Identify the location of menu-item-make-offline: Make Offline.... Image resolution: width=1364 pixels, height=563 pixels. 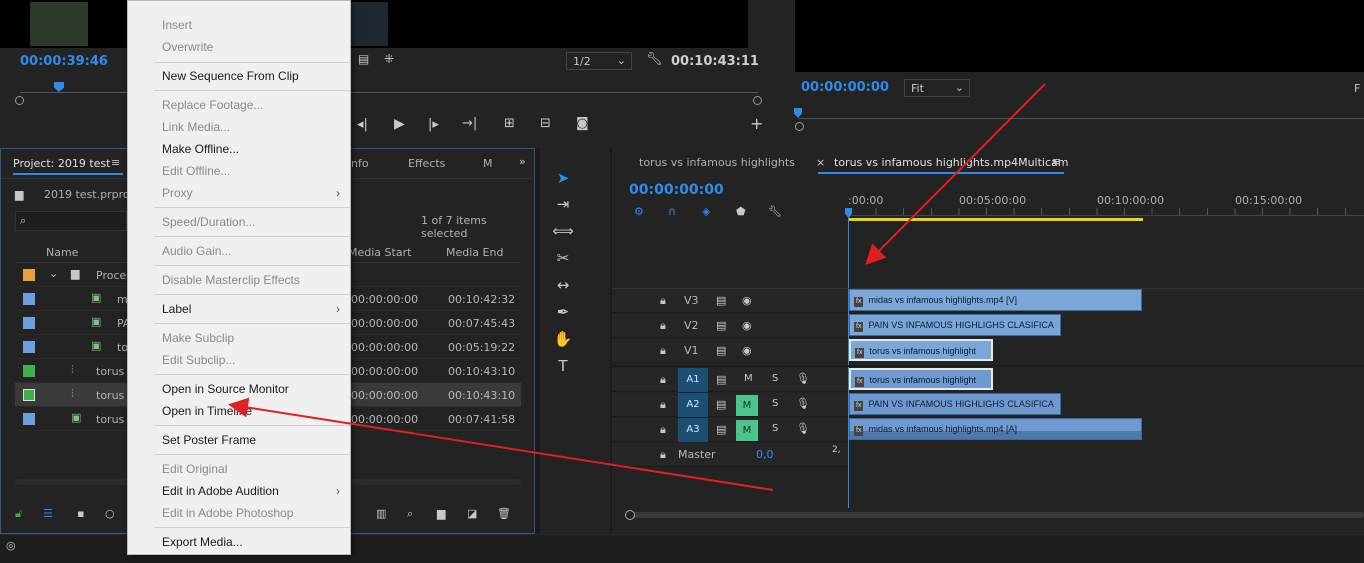
(239, 149).